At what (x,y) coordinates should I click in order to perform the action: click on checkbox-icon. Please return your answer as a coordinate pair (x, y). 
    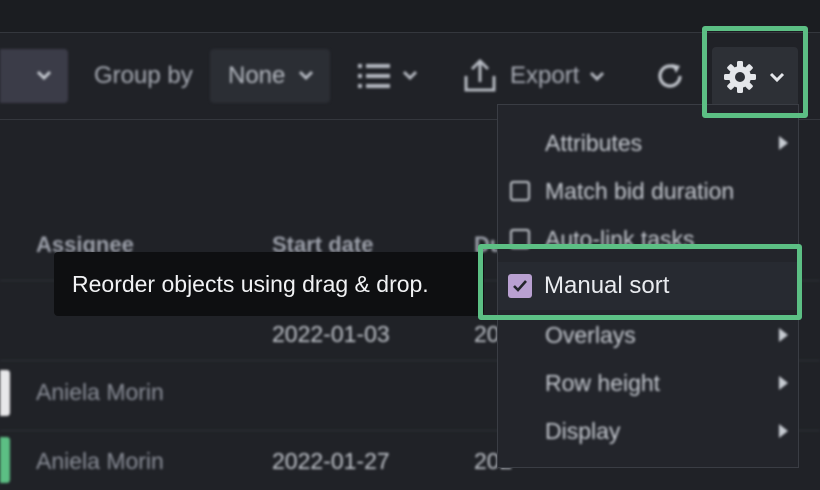
    Looking at the image, I should click on (520, 191).